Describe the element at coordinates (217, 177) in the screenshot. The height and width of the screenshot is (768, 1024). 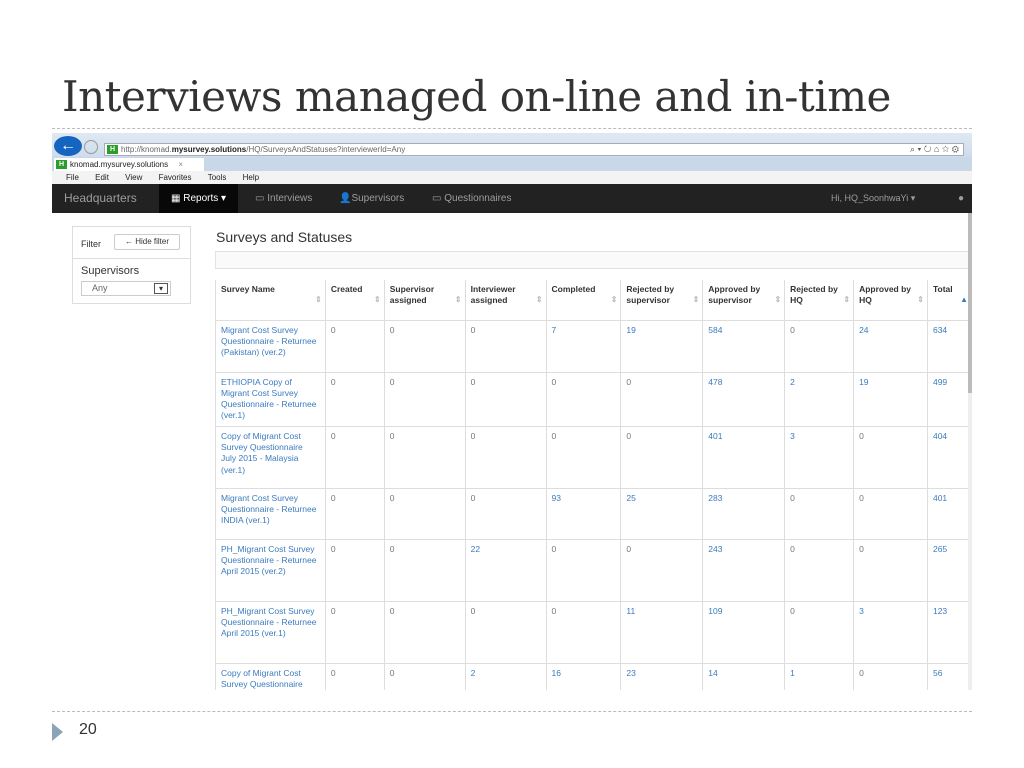
I see `menu-tools: Tools` at that location.